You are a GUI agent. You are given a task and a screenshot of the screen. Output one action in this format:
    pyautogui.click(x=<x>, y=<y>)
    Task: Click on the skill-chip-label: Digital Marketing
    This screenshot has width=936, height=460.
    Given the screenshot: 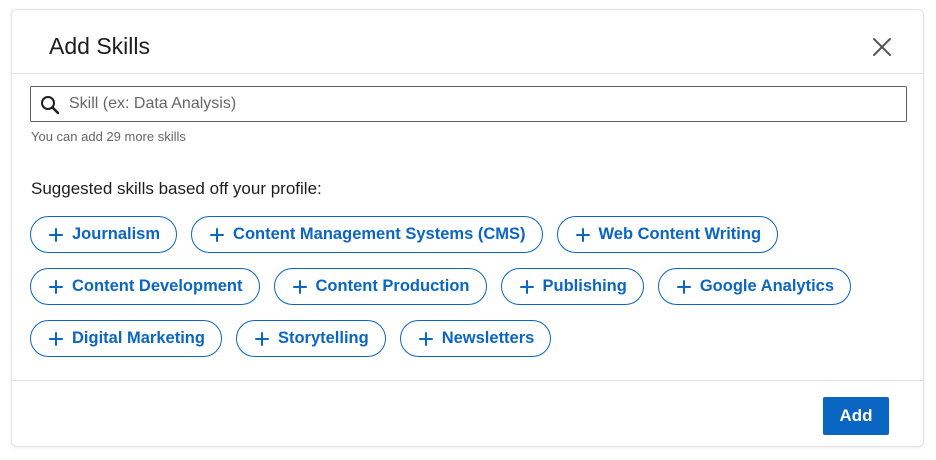 What is the action you would take?
    pyautogui.click(x=138, y=338)
    